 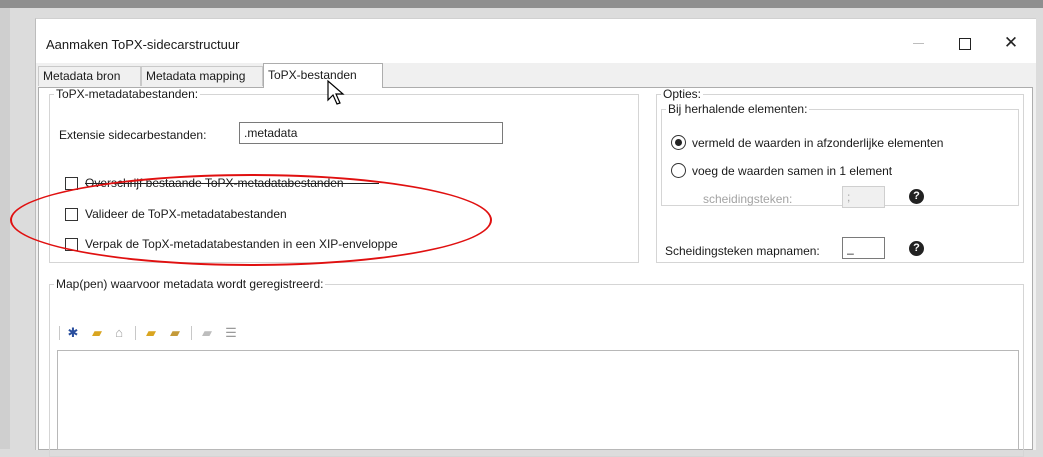 I want to click on minimize-button, so click(x=919, y=43).